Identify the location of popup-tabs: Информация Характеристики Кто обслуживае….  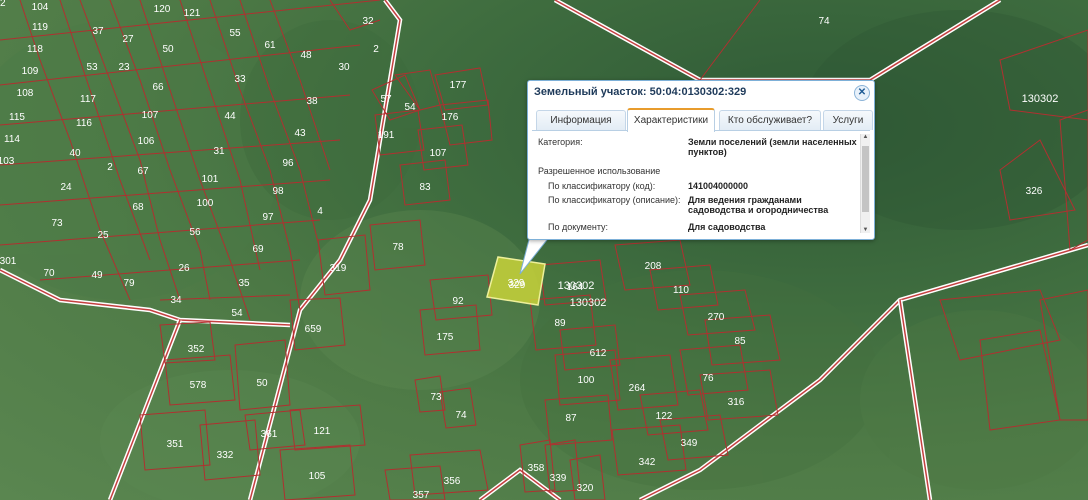
(702, 120).